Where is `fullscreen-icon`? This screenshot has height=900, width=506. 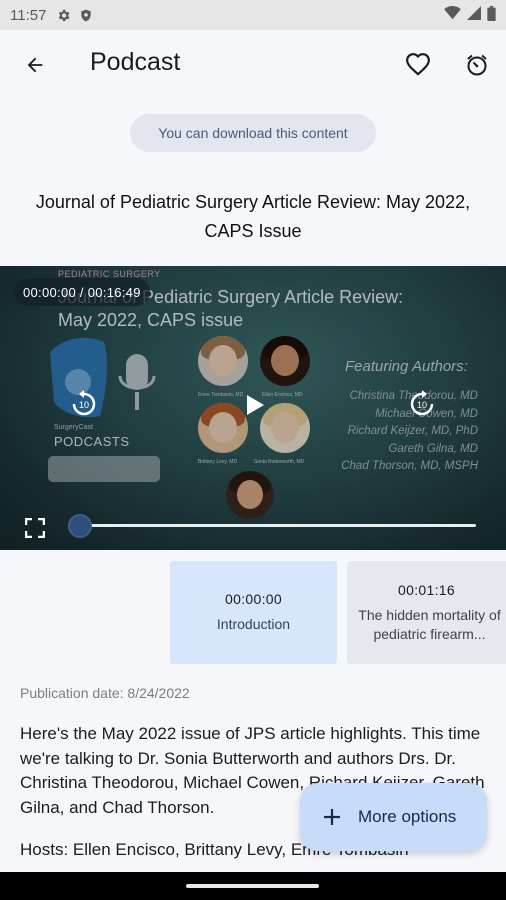 fullscreen-icon is located at coordinates (35, 528).